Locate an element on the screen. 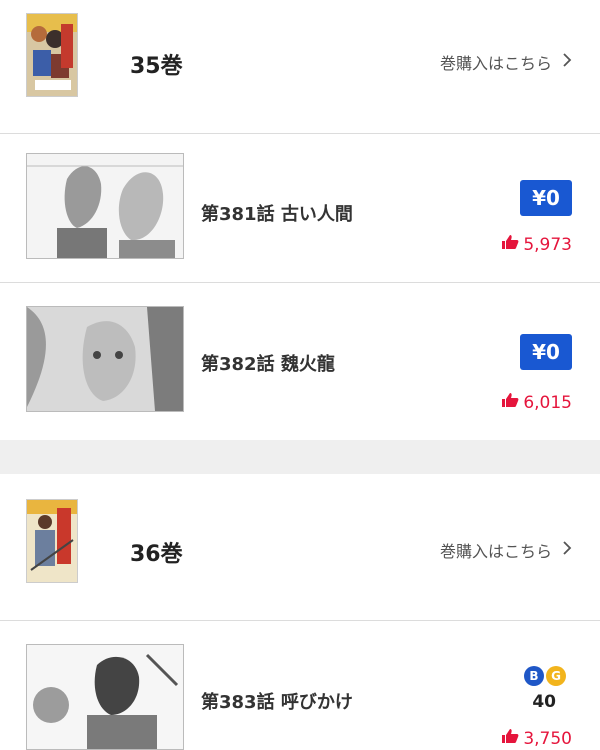  like-count: 6,015 is located at coordinates (536, 402).